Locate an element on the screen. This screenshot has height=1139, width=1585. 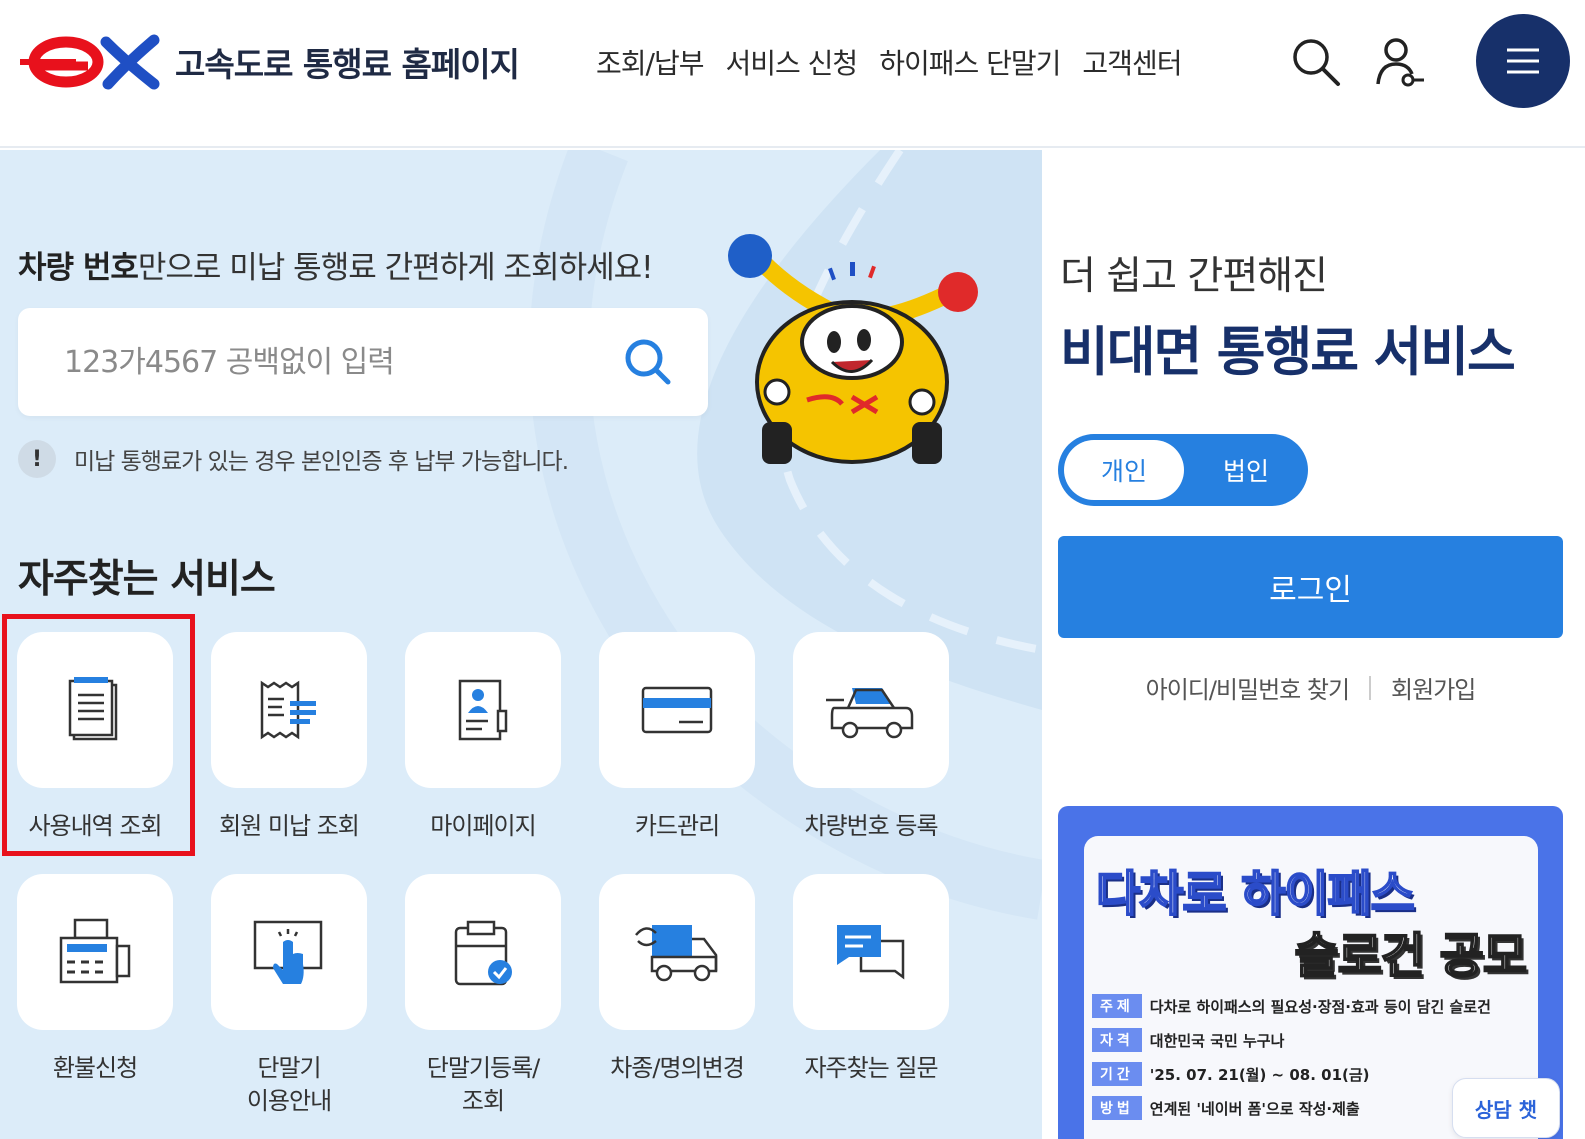
banner-row-text: '25. 07. 21(월) ~ 08. 01(금) is located at coordinates (1259, 1074).